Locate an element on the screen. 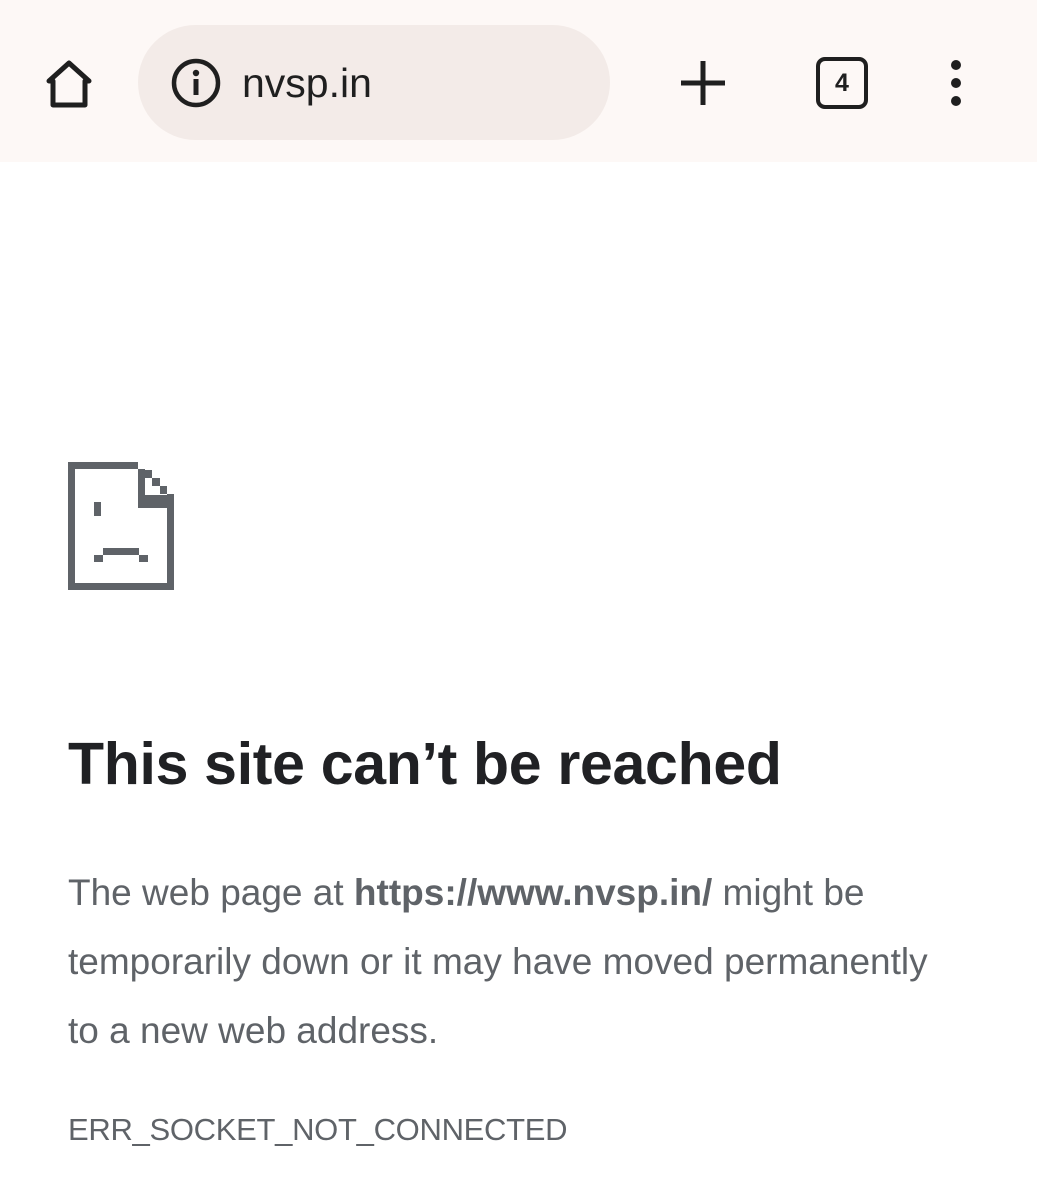  error-code: ERR_SOCKET_NOT_CONNECTED is located at coordinates (318, 1129).